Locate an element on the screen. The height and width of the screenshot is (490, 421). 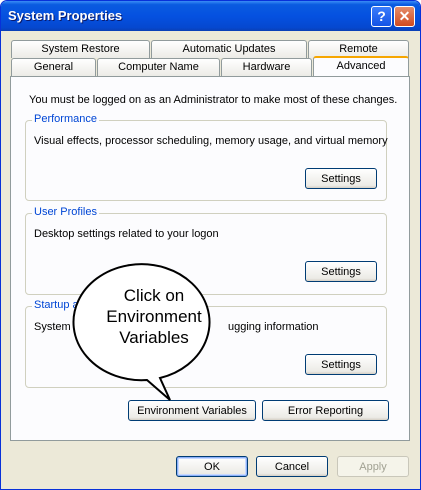
question-icon: ? is located at coordinates (381, 16).